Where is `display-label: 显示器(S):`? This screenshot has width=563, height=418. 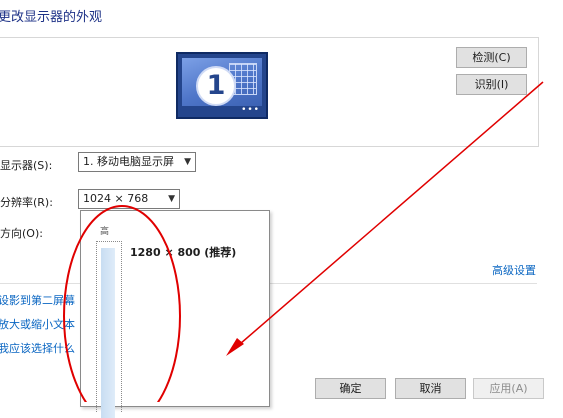 display-label: 显示器(S): is located at coordinates (26, 165).